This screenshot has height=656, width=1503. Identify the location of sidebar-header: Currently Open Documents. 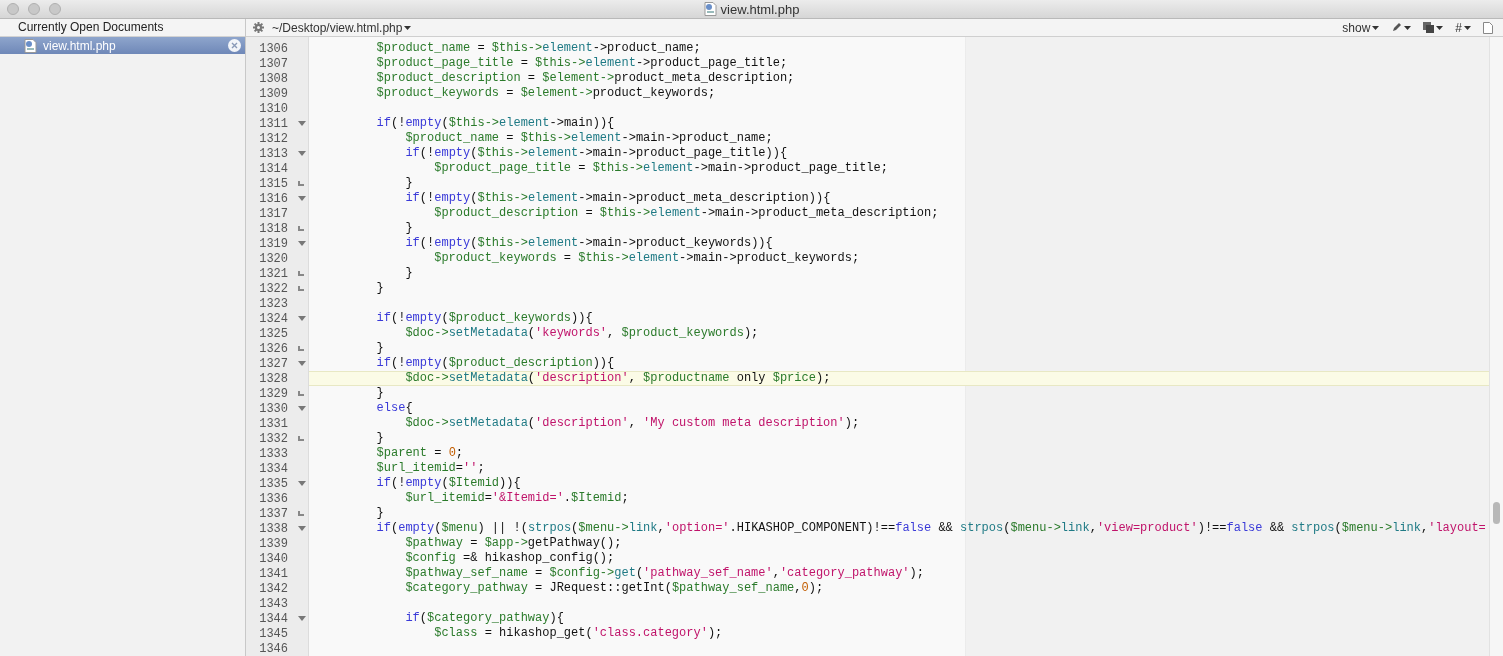
(122, 28).